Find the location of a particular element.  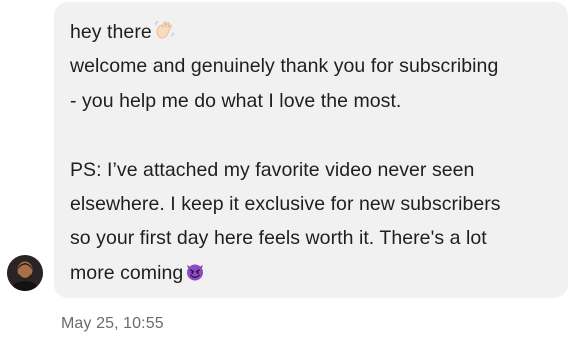

smiling-imp-icon is located at coordinates (195, 276).